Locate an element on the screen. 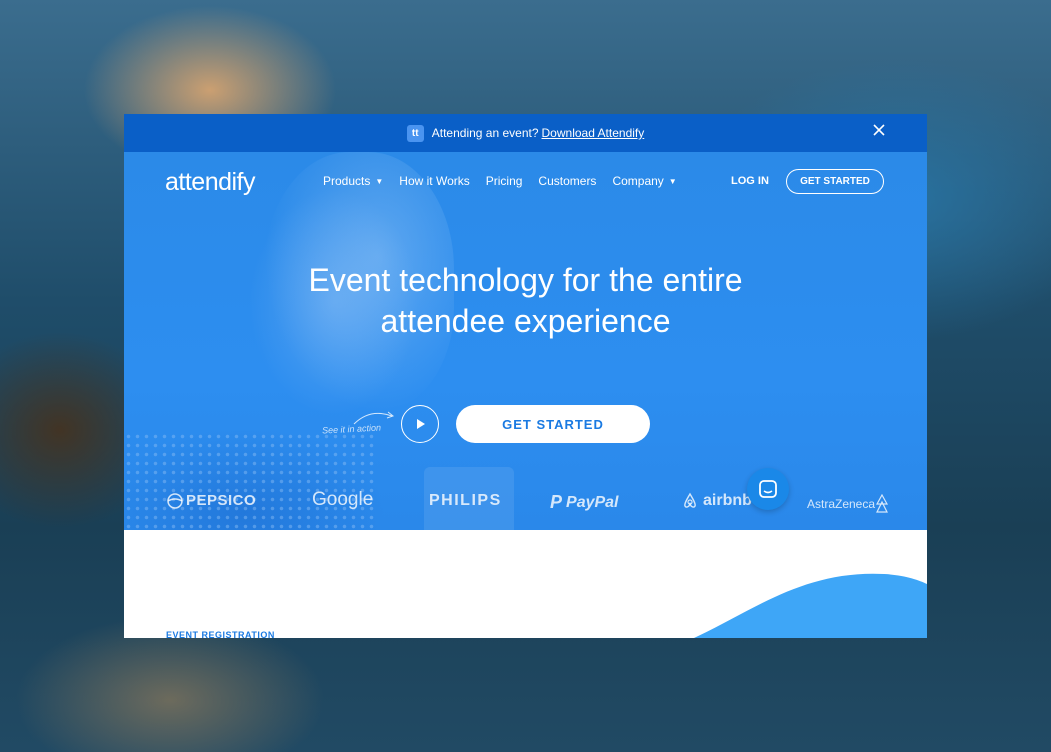 This screenshot has height=752, width=1051. nav-get-started-button: GET STARTED is located at coordinates (835, 181).